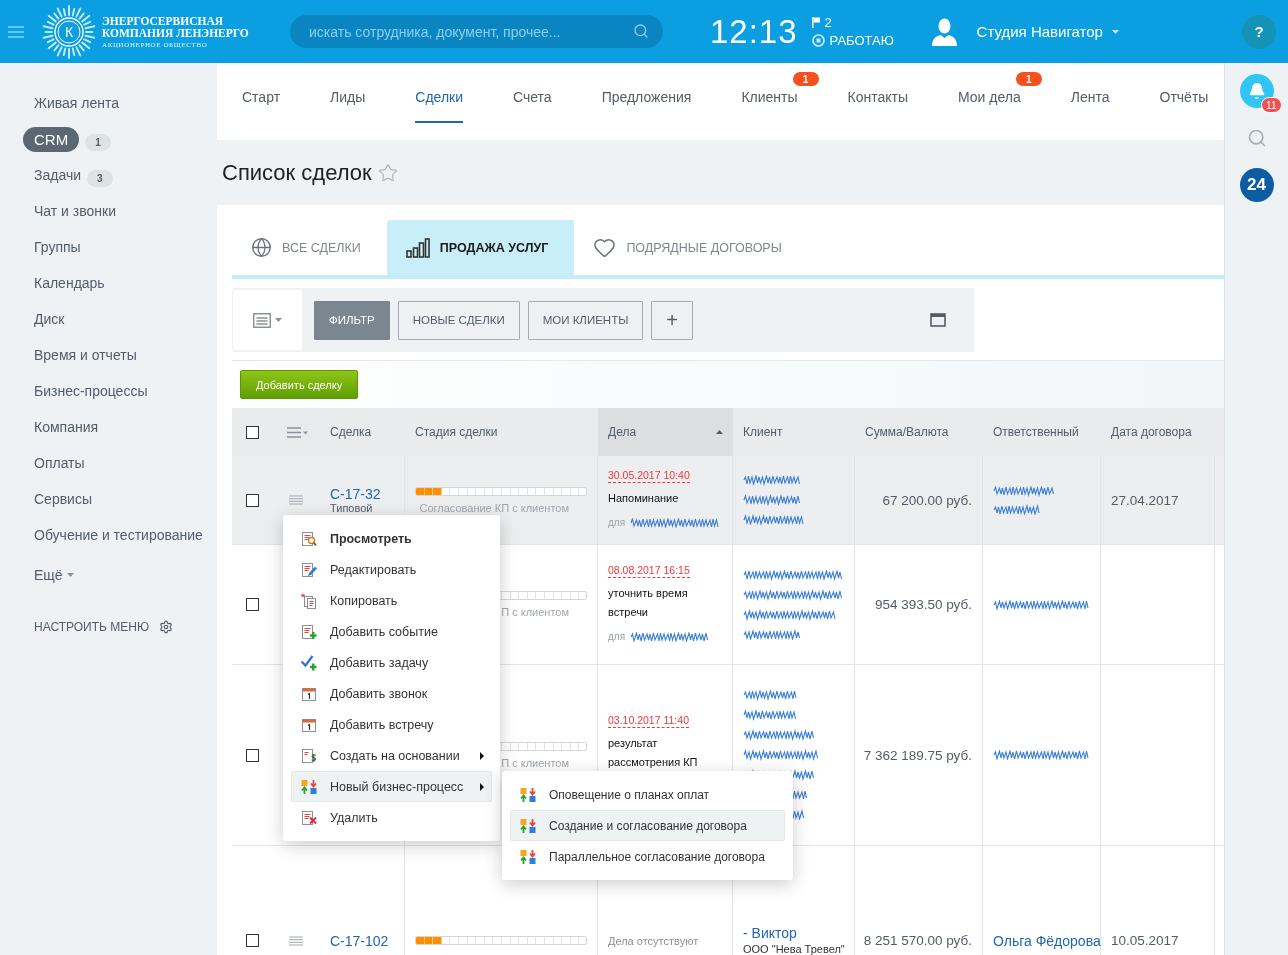 The image size is (1288, 955). What do you see at coordinates (482, 755) in the screenshot?
I see `submenu-arrow-icon` at bounding box center [482, 755].